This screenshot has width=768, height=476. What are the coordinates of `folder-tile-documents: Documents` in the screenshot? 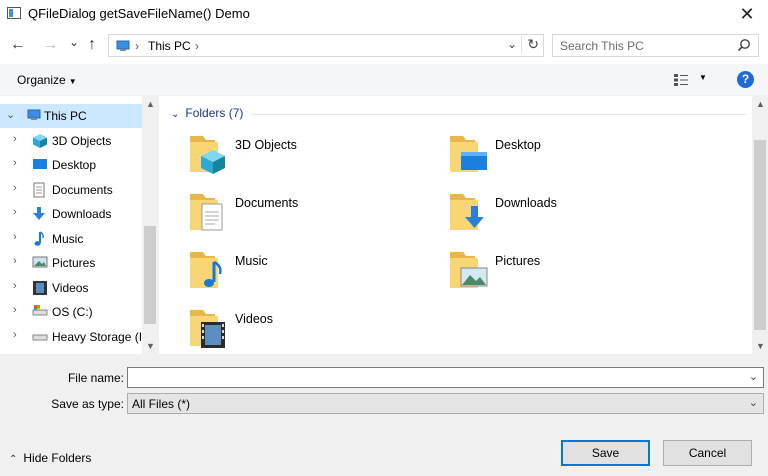 It's located at (309, 216).